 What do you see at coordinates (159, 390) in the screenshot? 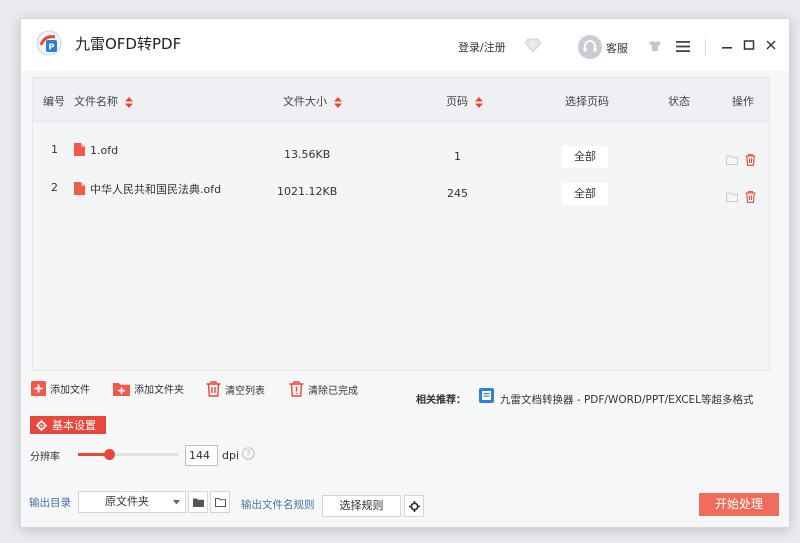
I see `add-folder-label: 添加文件夹` at bounding box center [159, 390].